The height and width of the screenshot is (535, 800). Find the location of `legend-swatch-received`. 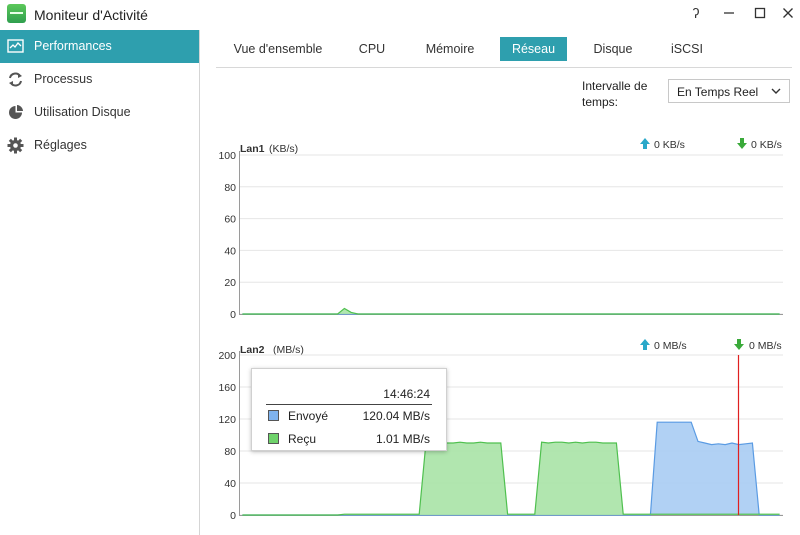

legend-swatch-received is located at coordinates (273, 438).